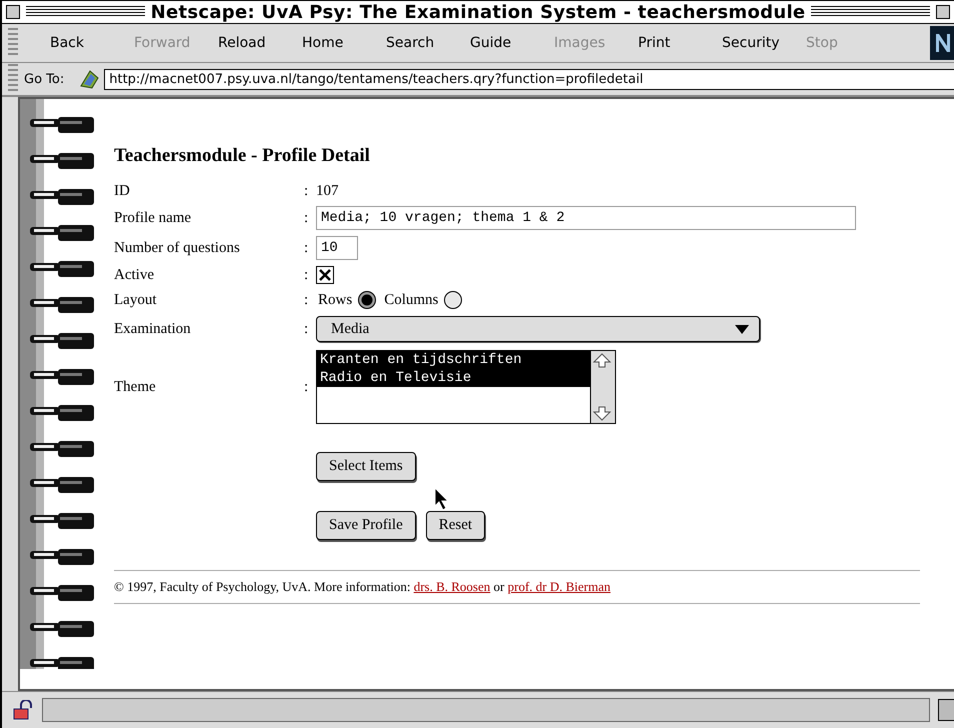 The width and height of the screenshot is (954, 728). I want to click on location-label: Go To:, so click(44, 79).